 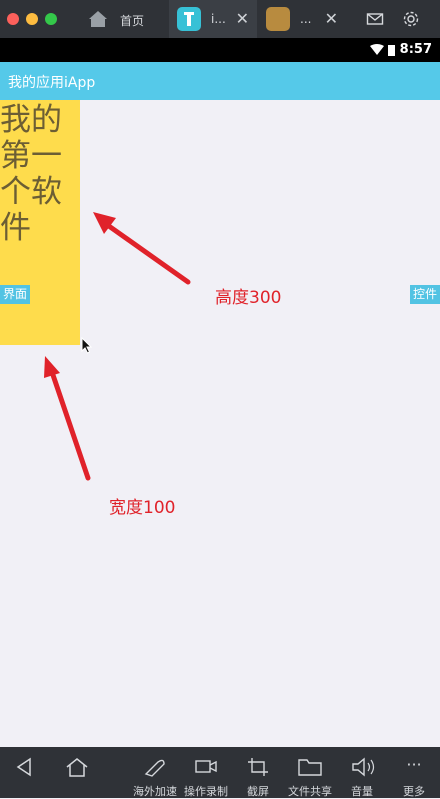 I want to click on volume-button: 音量, so click(x=362, y=772).